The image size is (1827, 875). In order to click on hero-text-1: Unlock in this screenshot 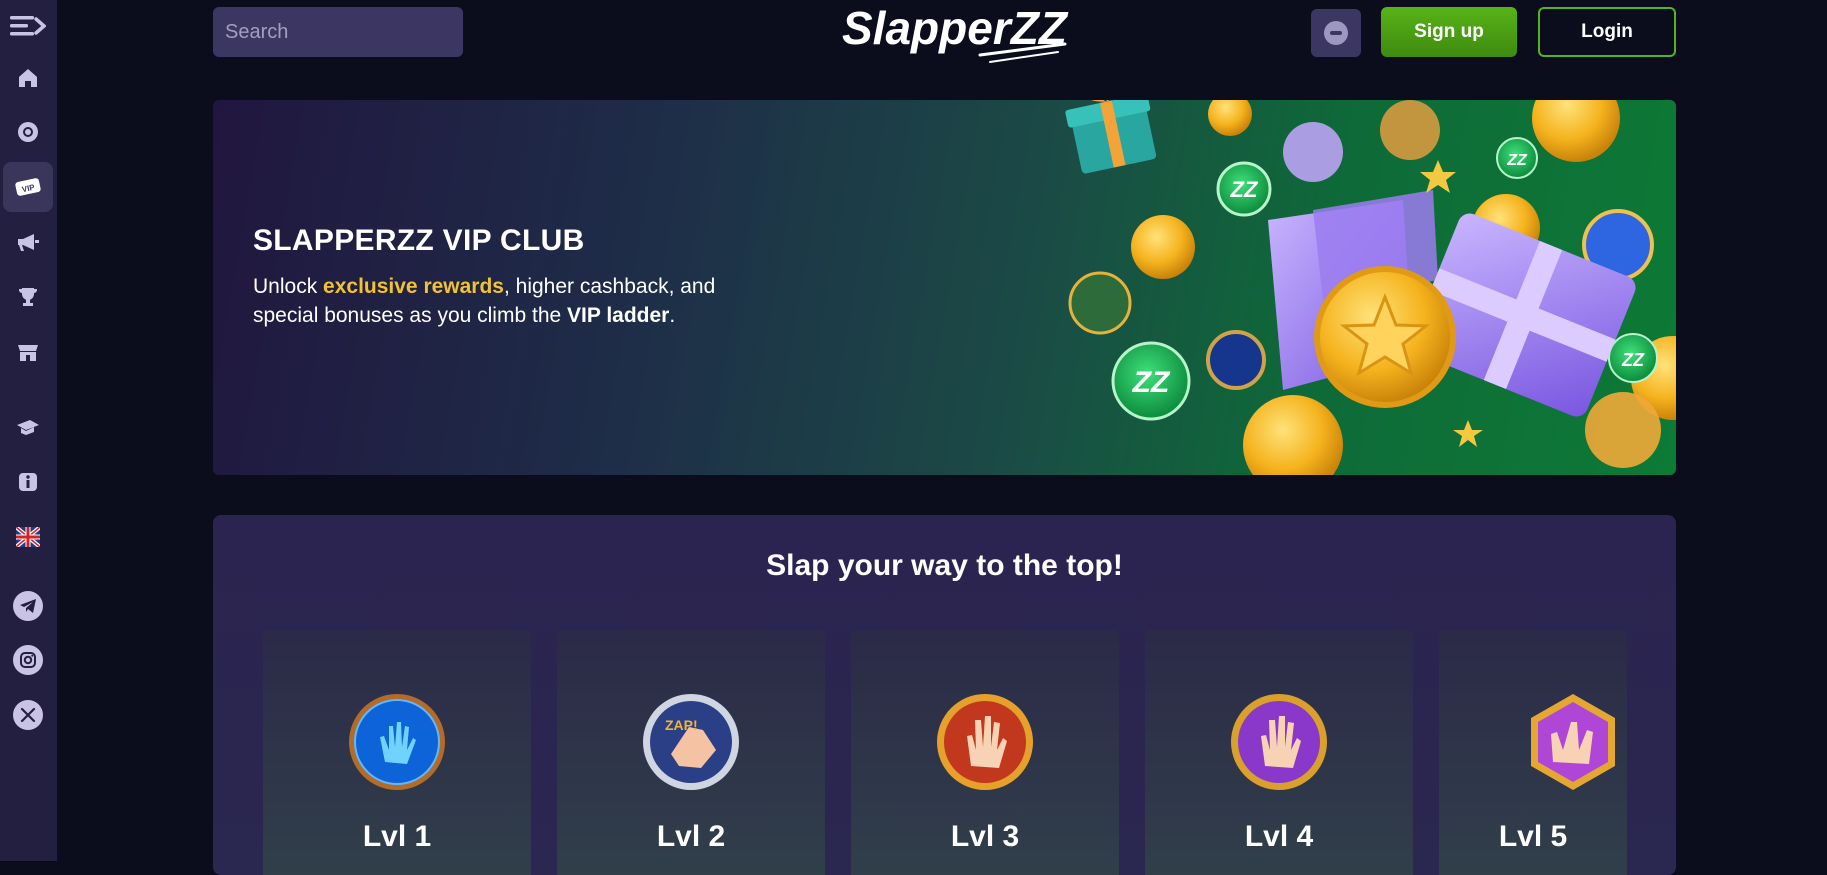, I will do `click(288, 286)`.